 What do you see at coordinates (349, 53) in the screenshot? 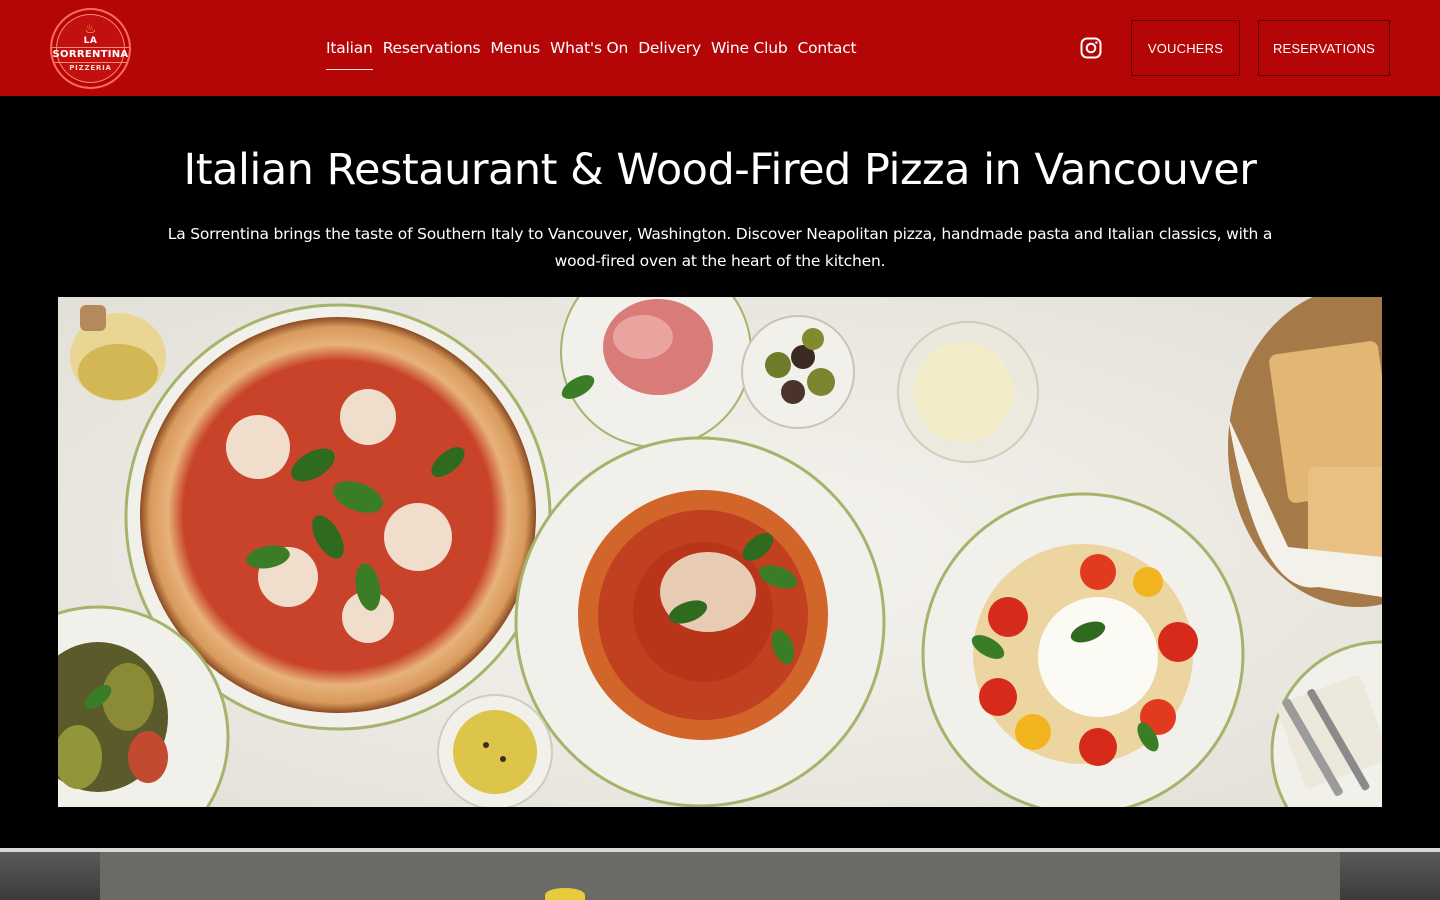
I see `nav-italian: Italian` at bounding box center [349, 53].